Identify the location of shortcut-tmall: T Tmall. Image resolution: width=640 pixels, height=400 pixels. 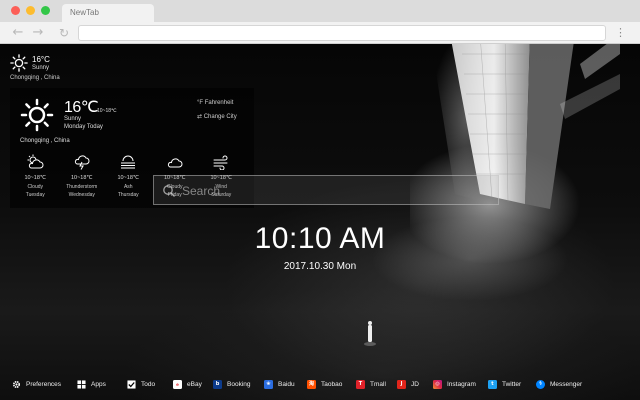
(371, 384).